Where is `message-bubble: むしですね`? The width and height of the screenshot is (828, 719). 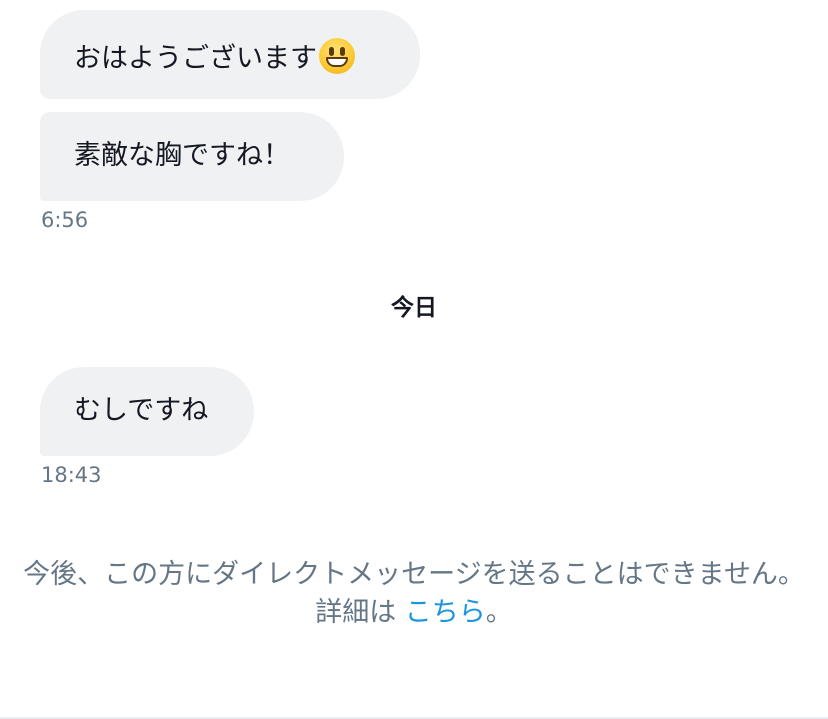 message-bubble: むしですね is located at coordinates (147, 411).